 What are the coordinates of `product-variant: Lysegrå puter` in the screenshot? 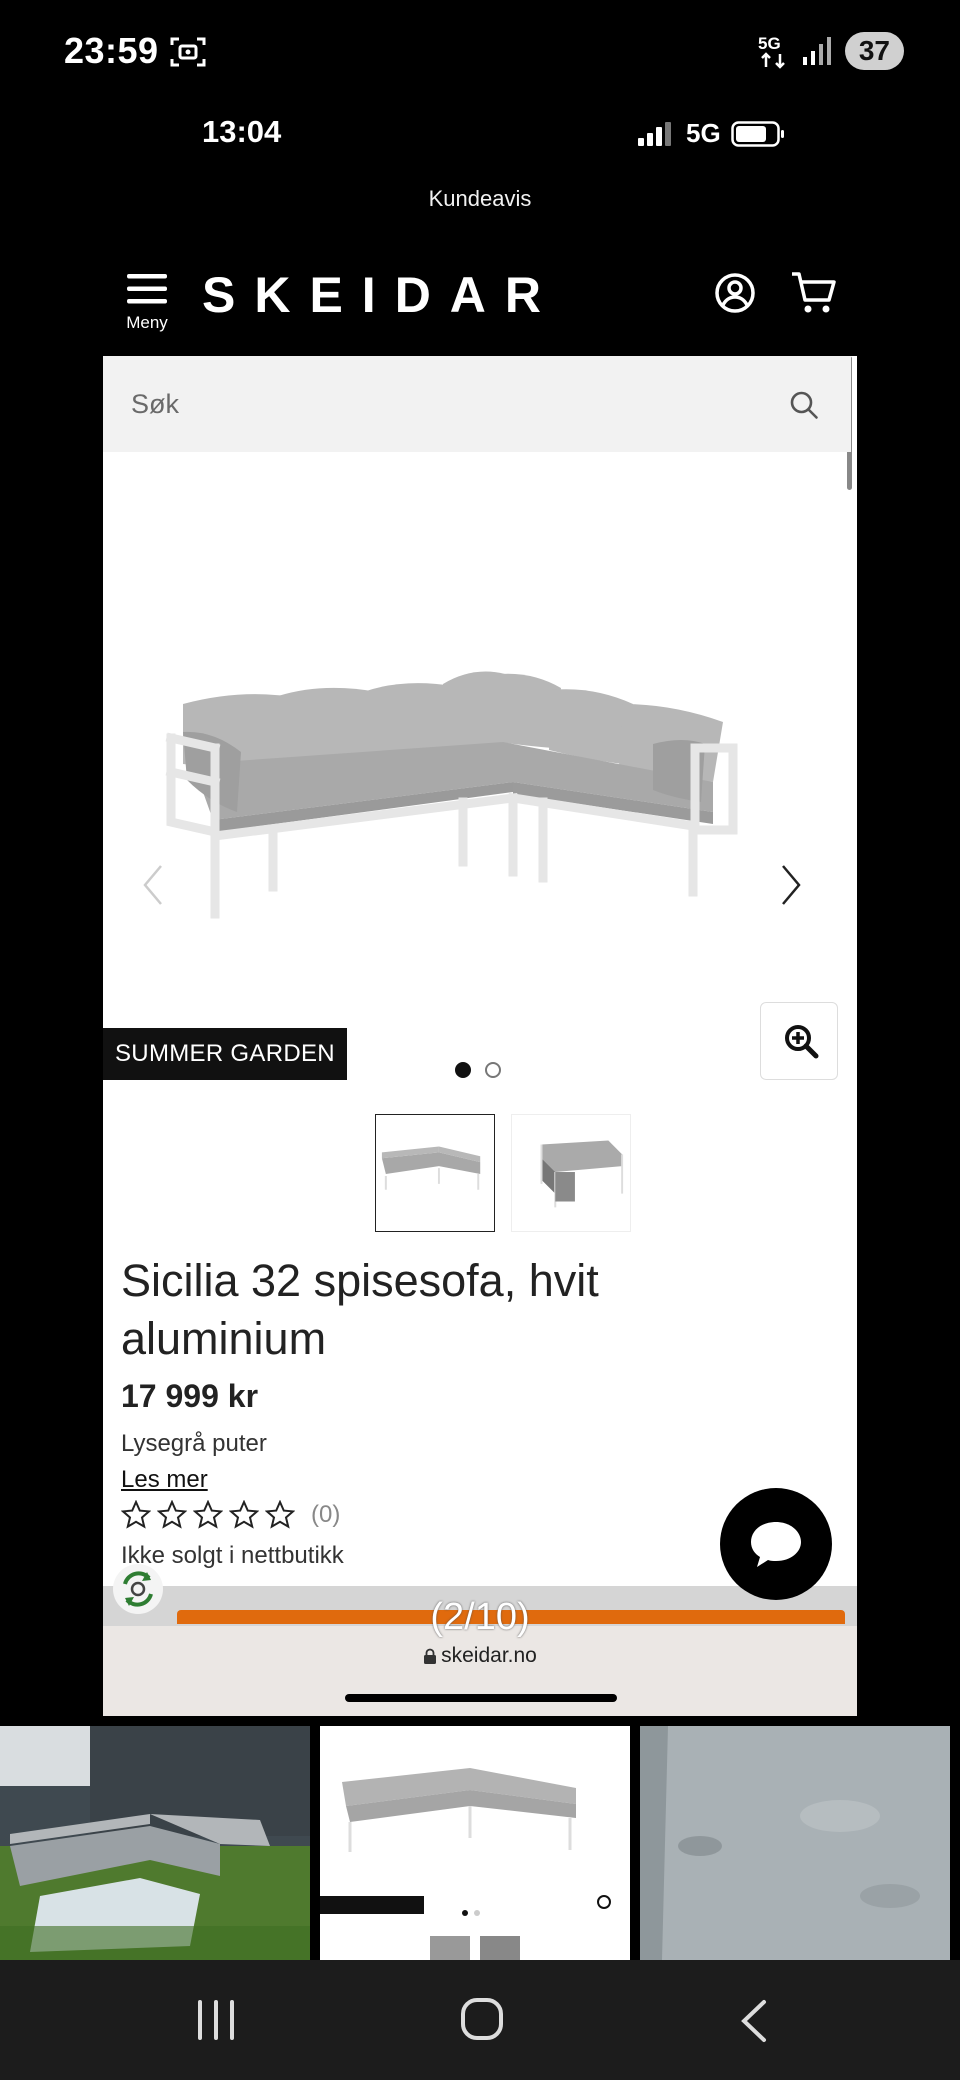 It's located at (194, 1443).